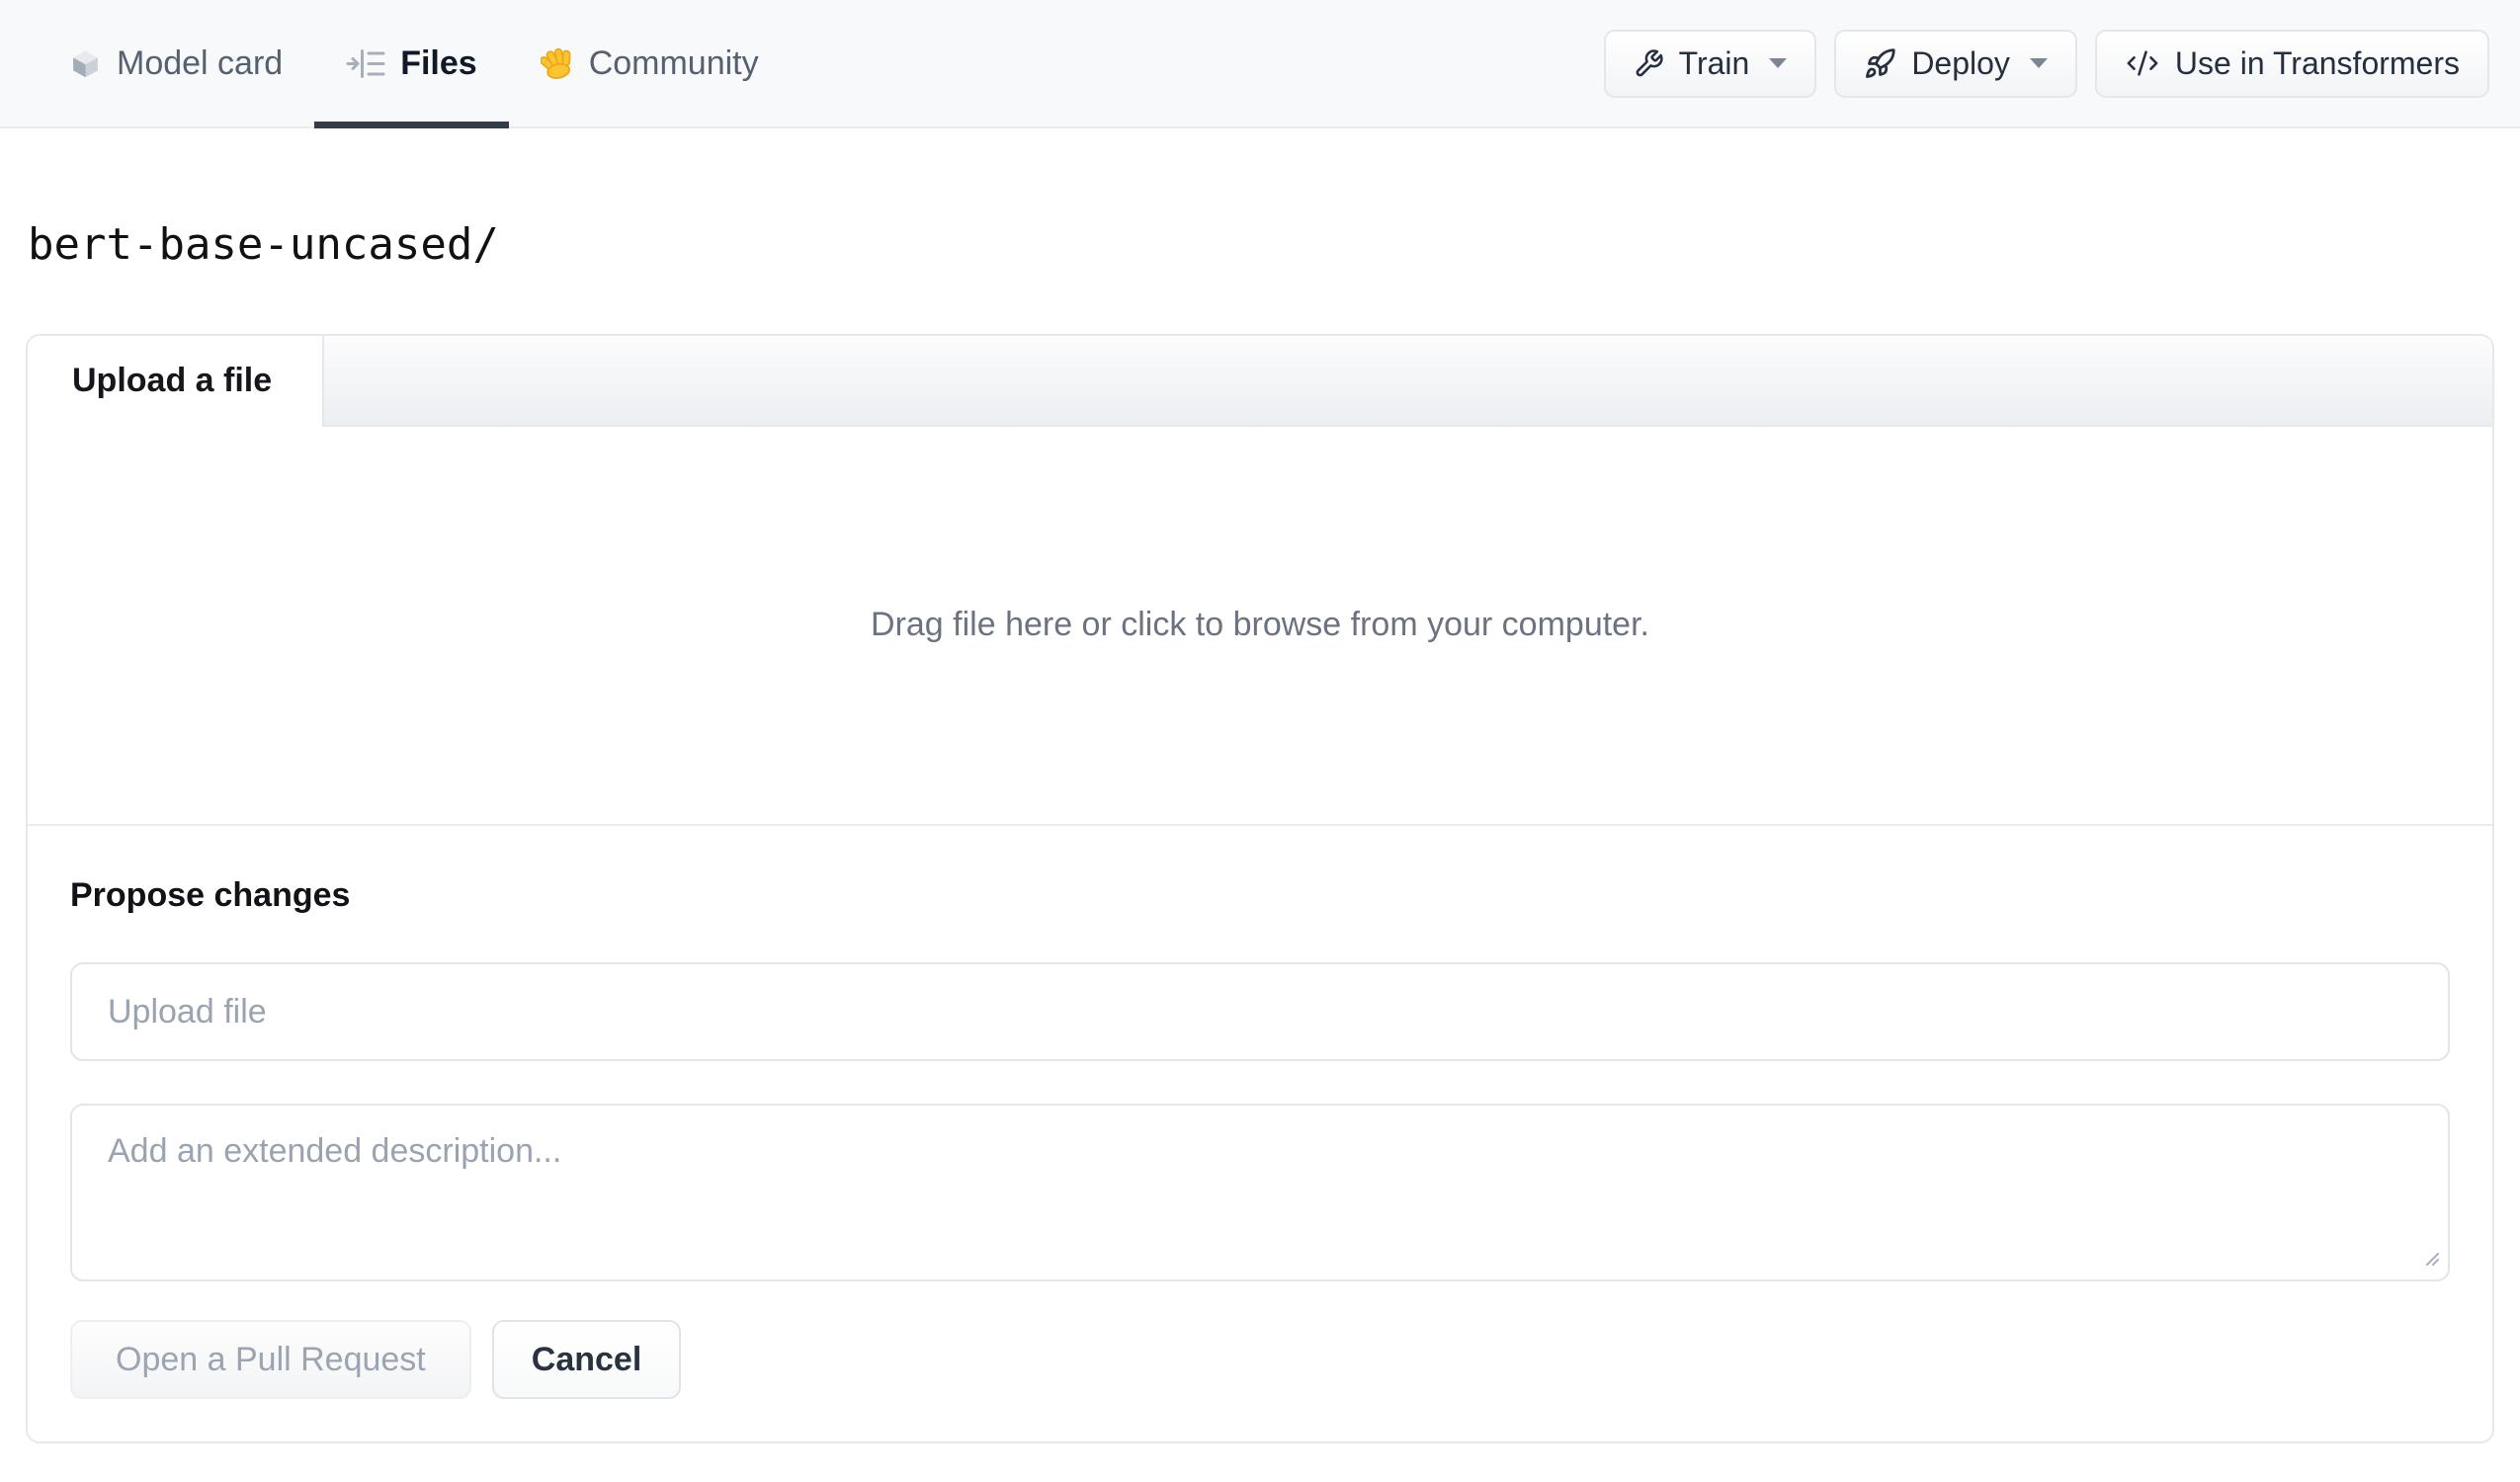 The image size is (2520, 1482). What do you see at coordinates (1260, 1012) in the screenshot?
I see `upload-filename-input` at bounding box center [1260, 1012].